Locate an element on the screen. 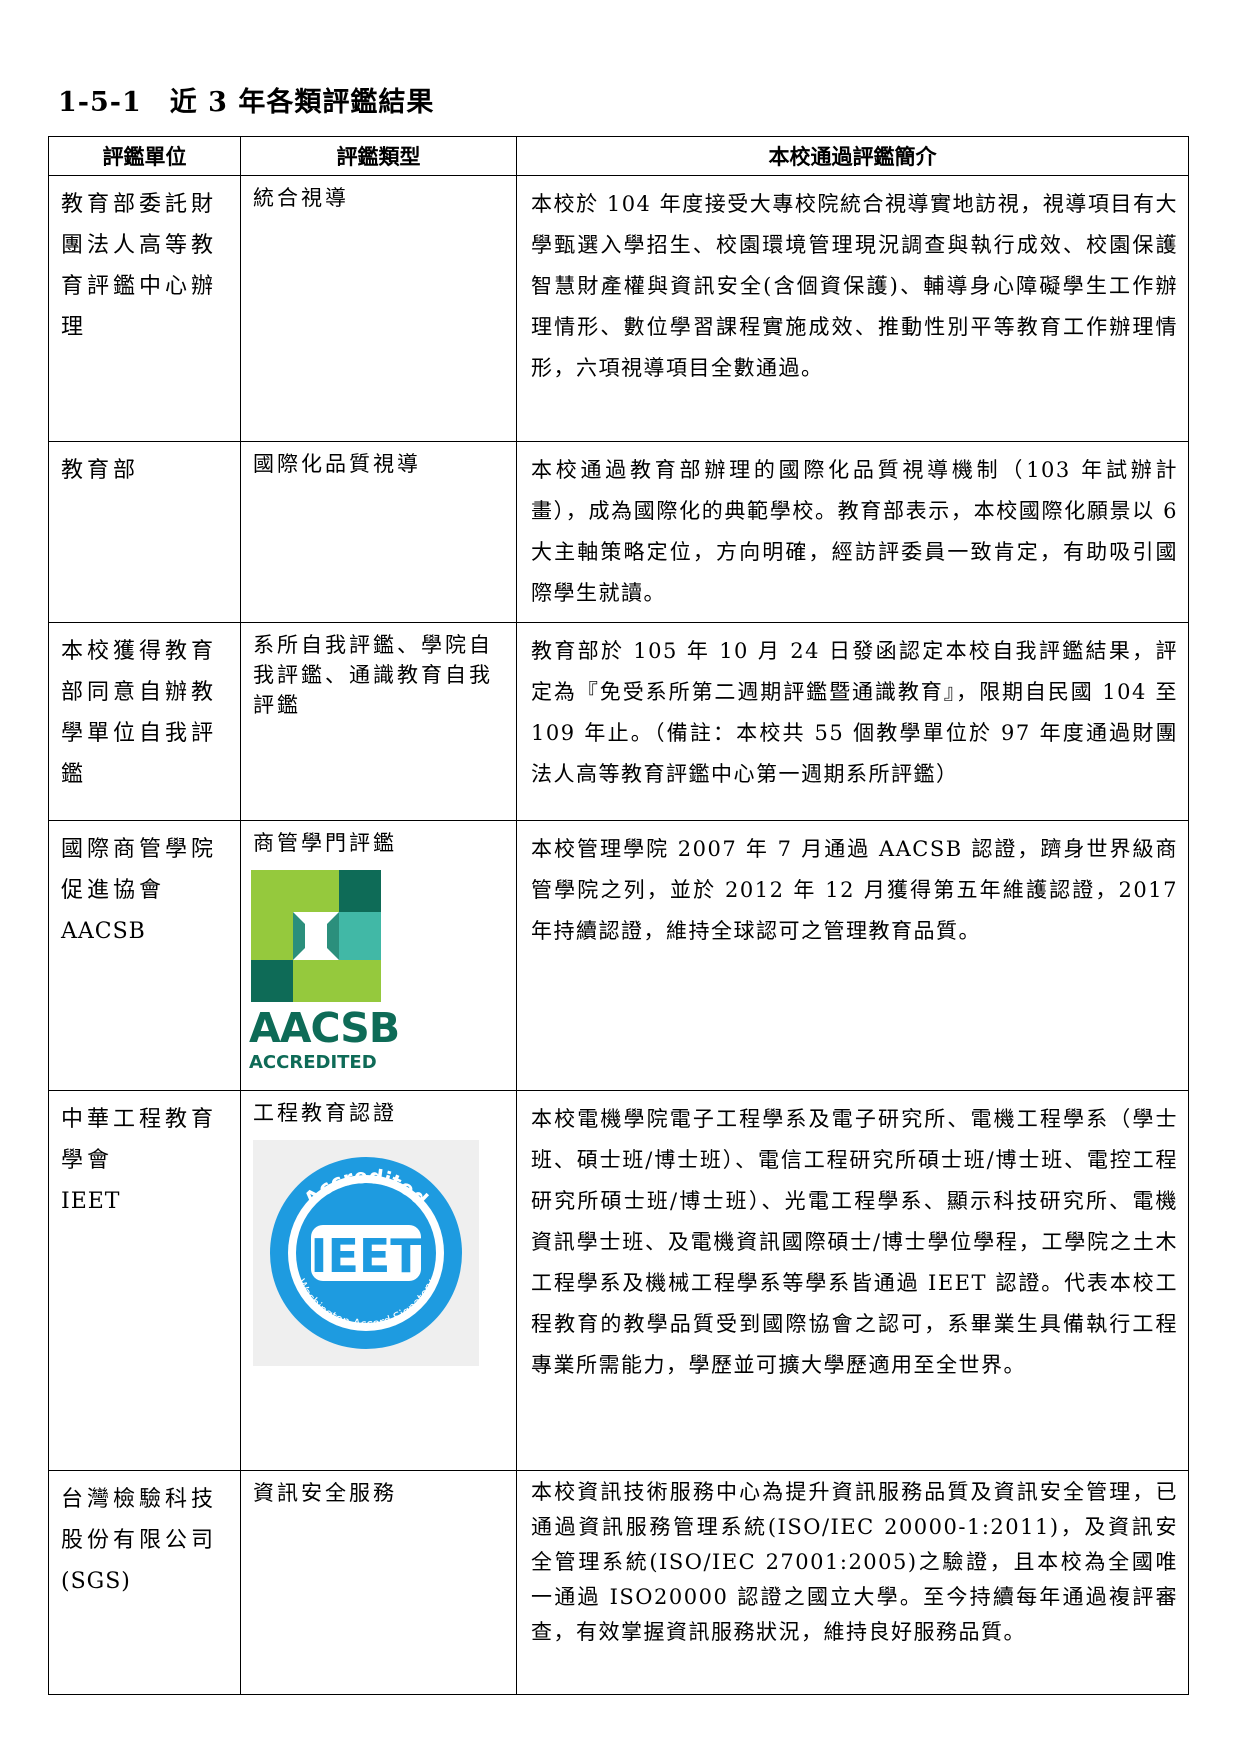 The height and width of the screenshot is (1755, 1241). ieet-logo-wordmark: IEET is located at coordinates (366, 1256).